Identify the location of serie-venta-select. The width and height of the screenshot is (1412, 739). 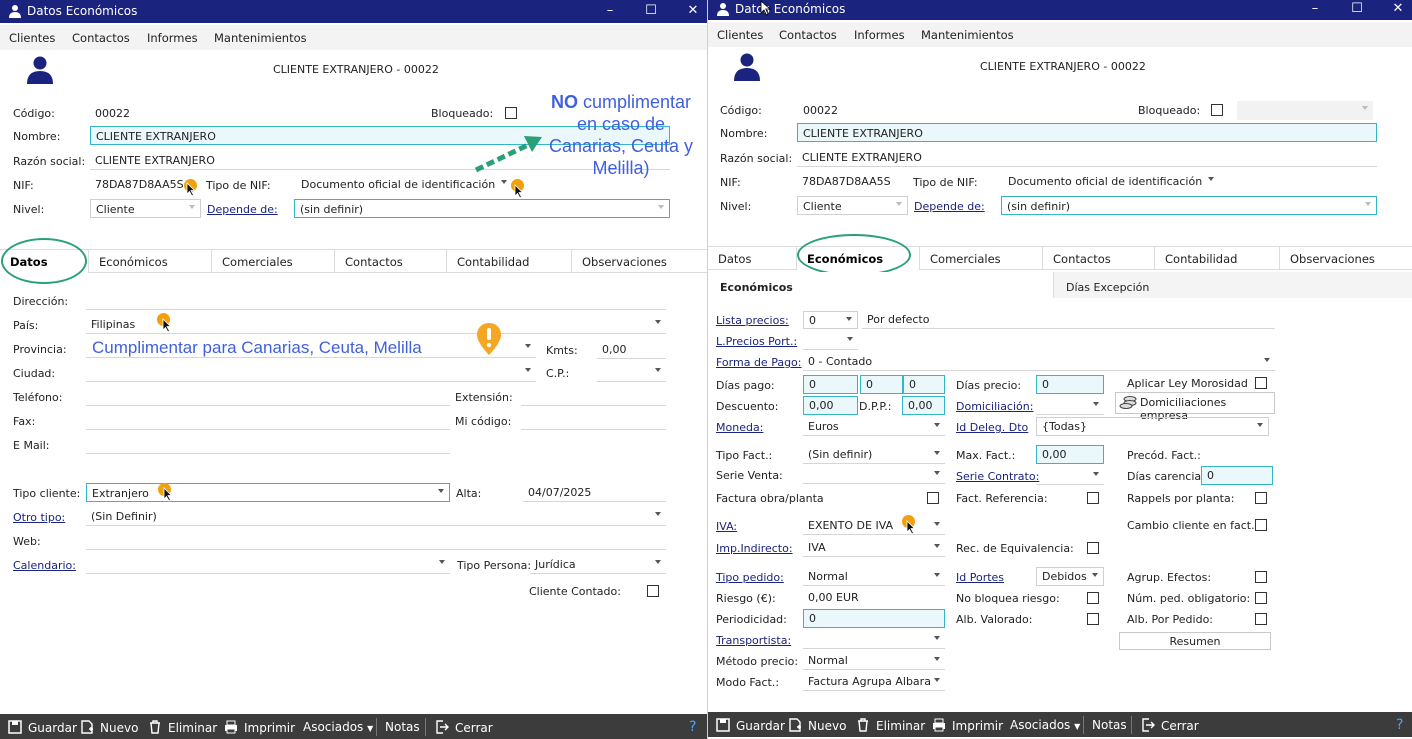
(874, 475).